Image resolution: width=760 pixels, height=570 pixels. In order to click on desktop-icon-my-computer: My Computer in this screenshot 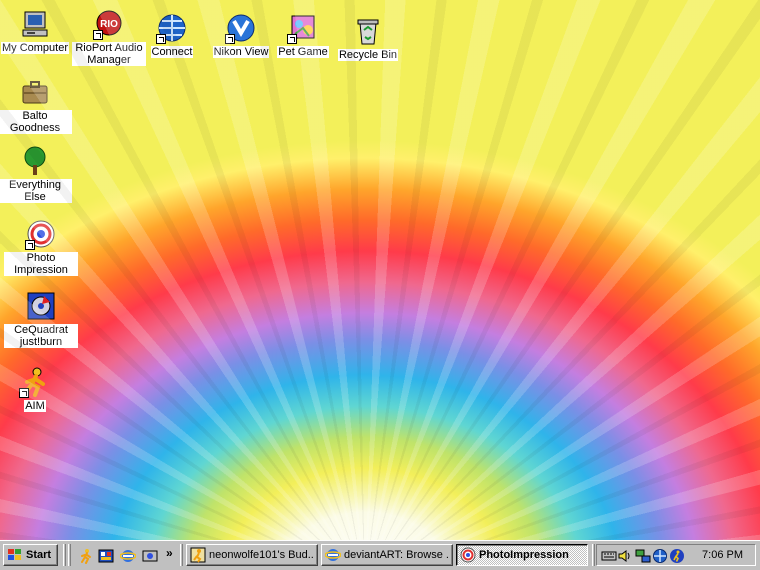, I will do `click(36, 31)`.